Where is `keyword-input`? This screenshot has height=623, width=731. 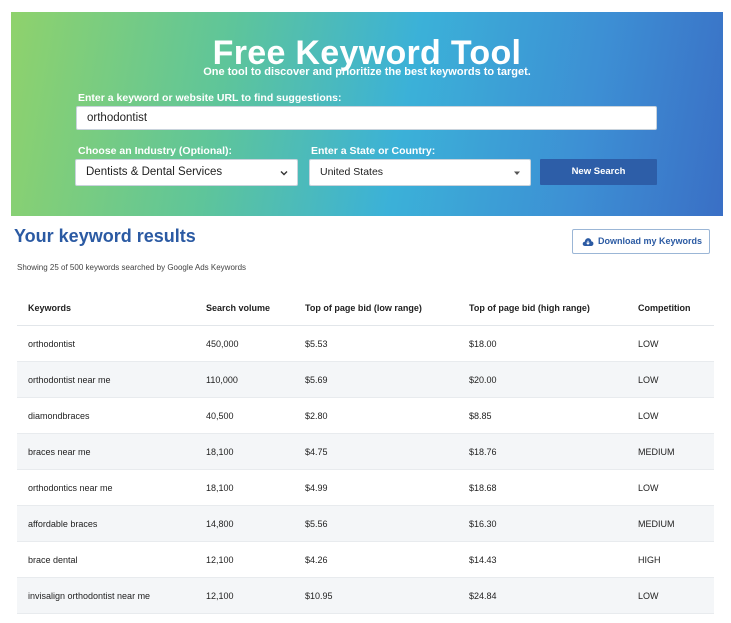 keyword-input is located at coordinates (366, 118).